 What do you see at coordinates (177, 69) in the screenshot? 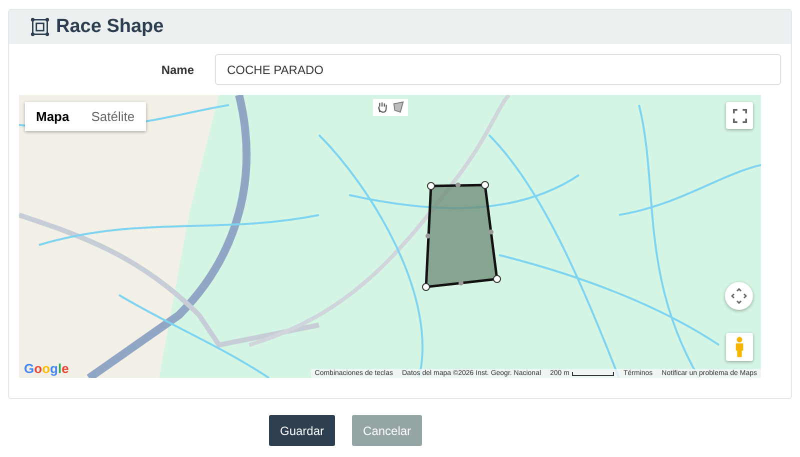
I see `name-label: Name` at bounding box center [177, 69].